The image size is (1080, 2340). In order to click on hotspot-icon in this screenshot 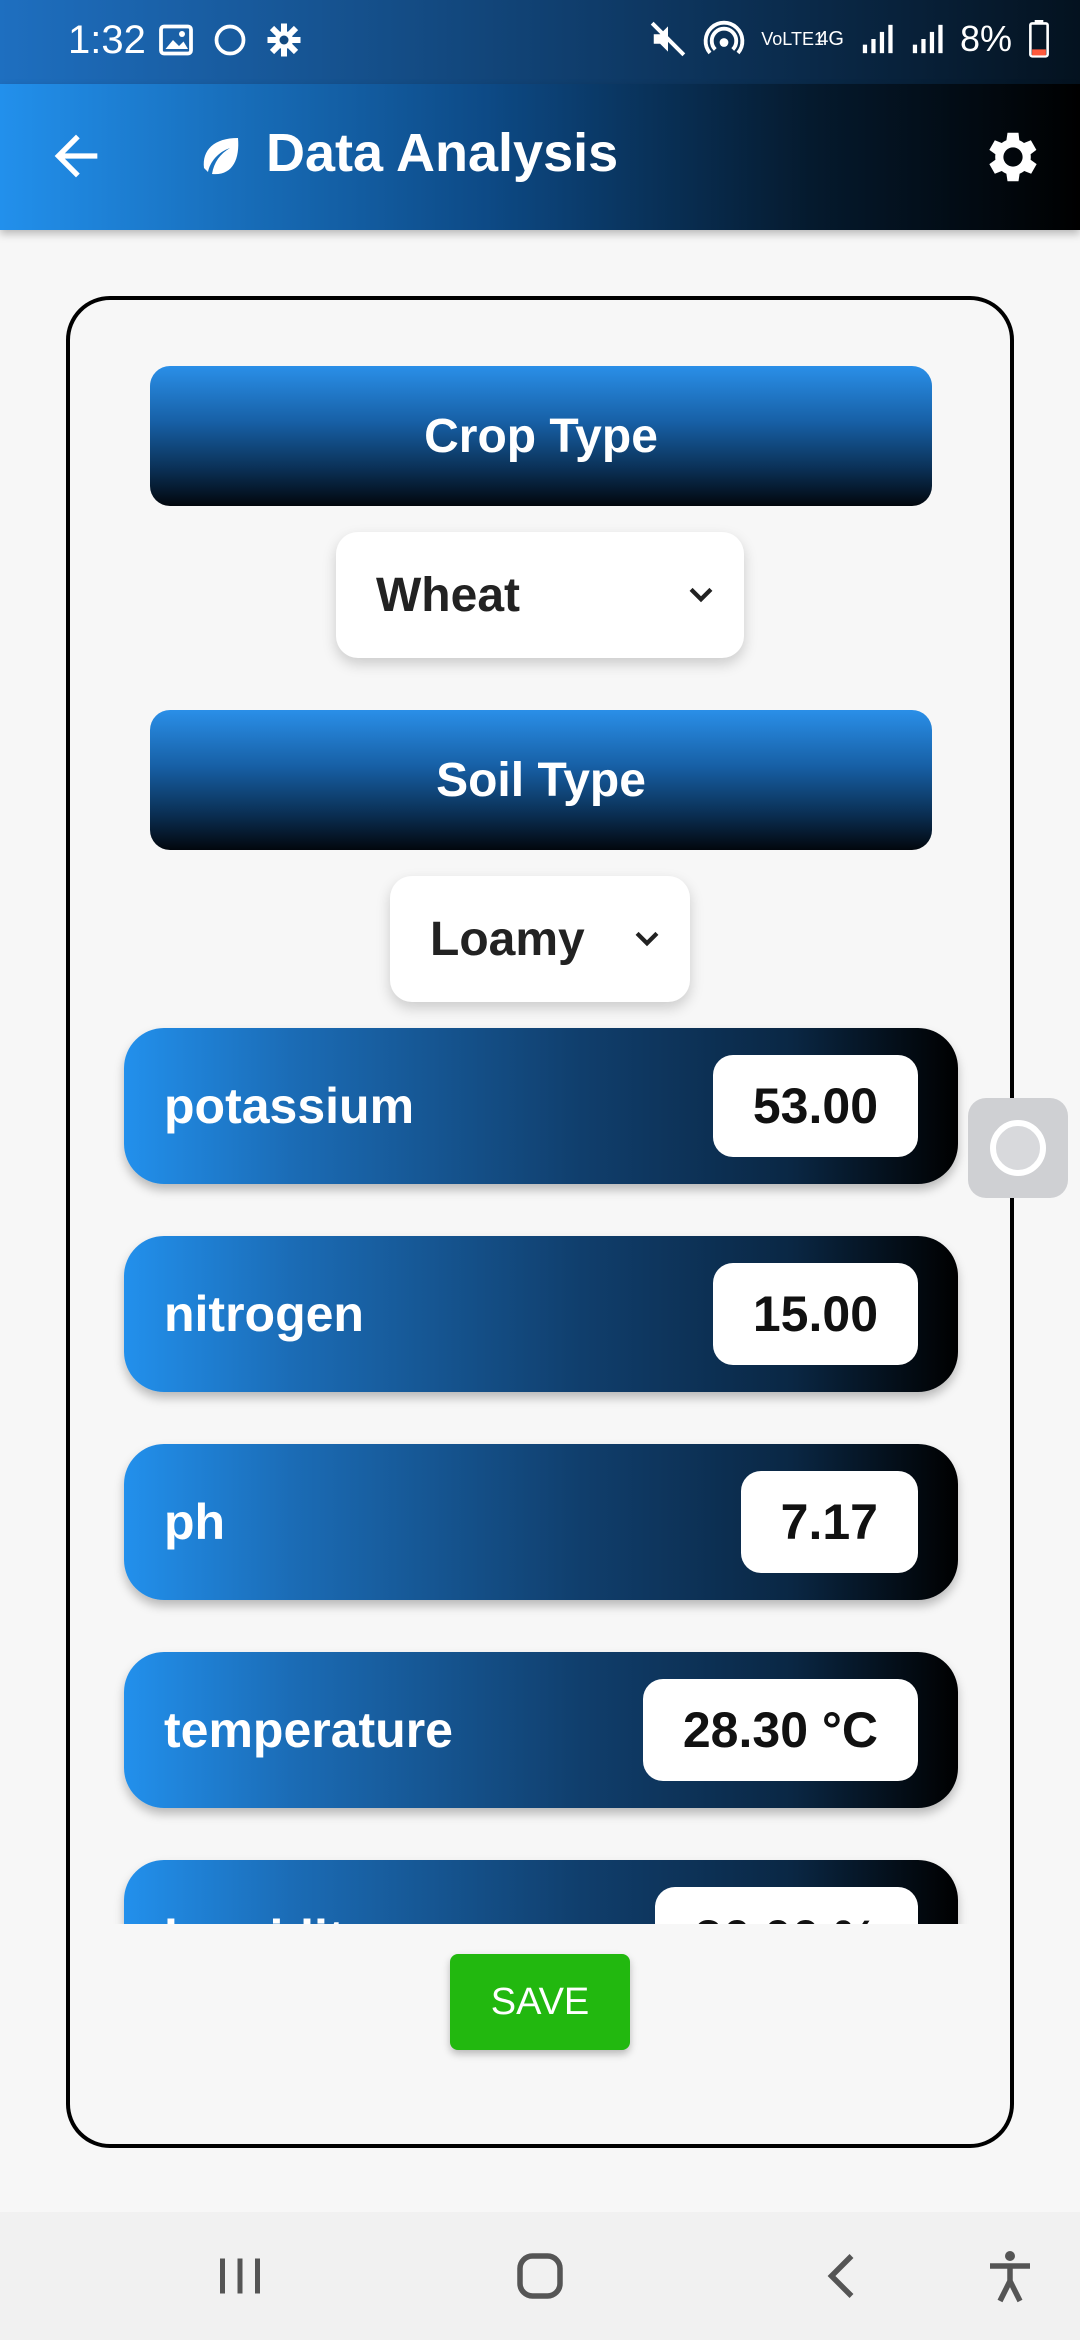, I will do `click(724, 37)`.